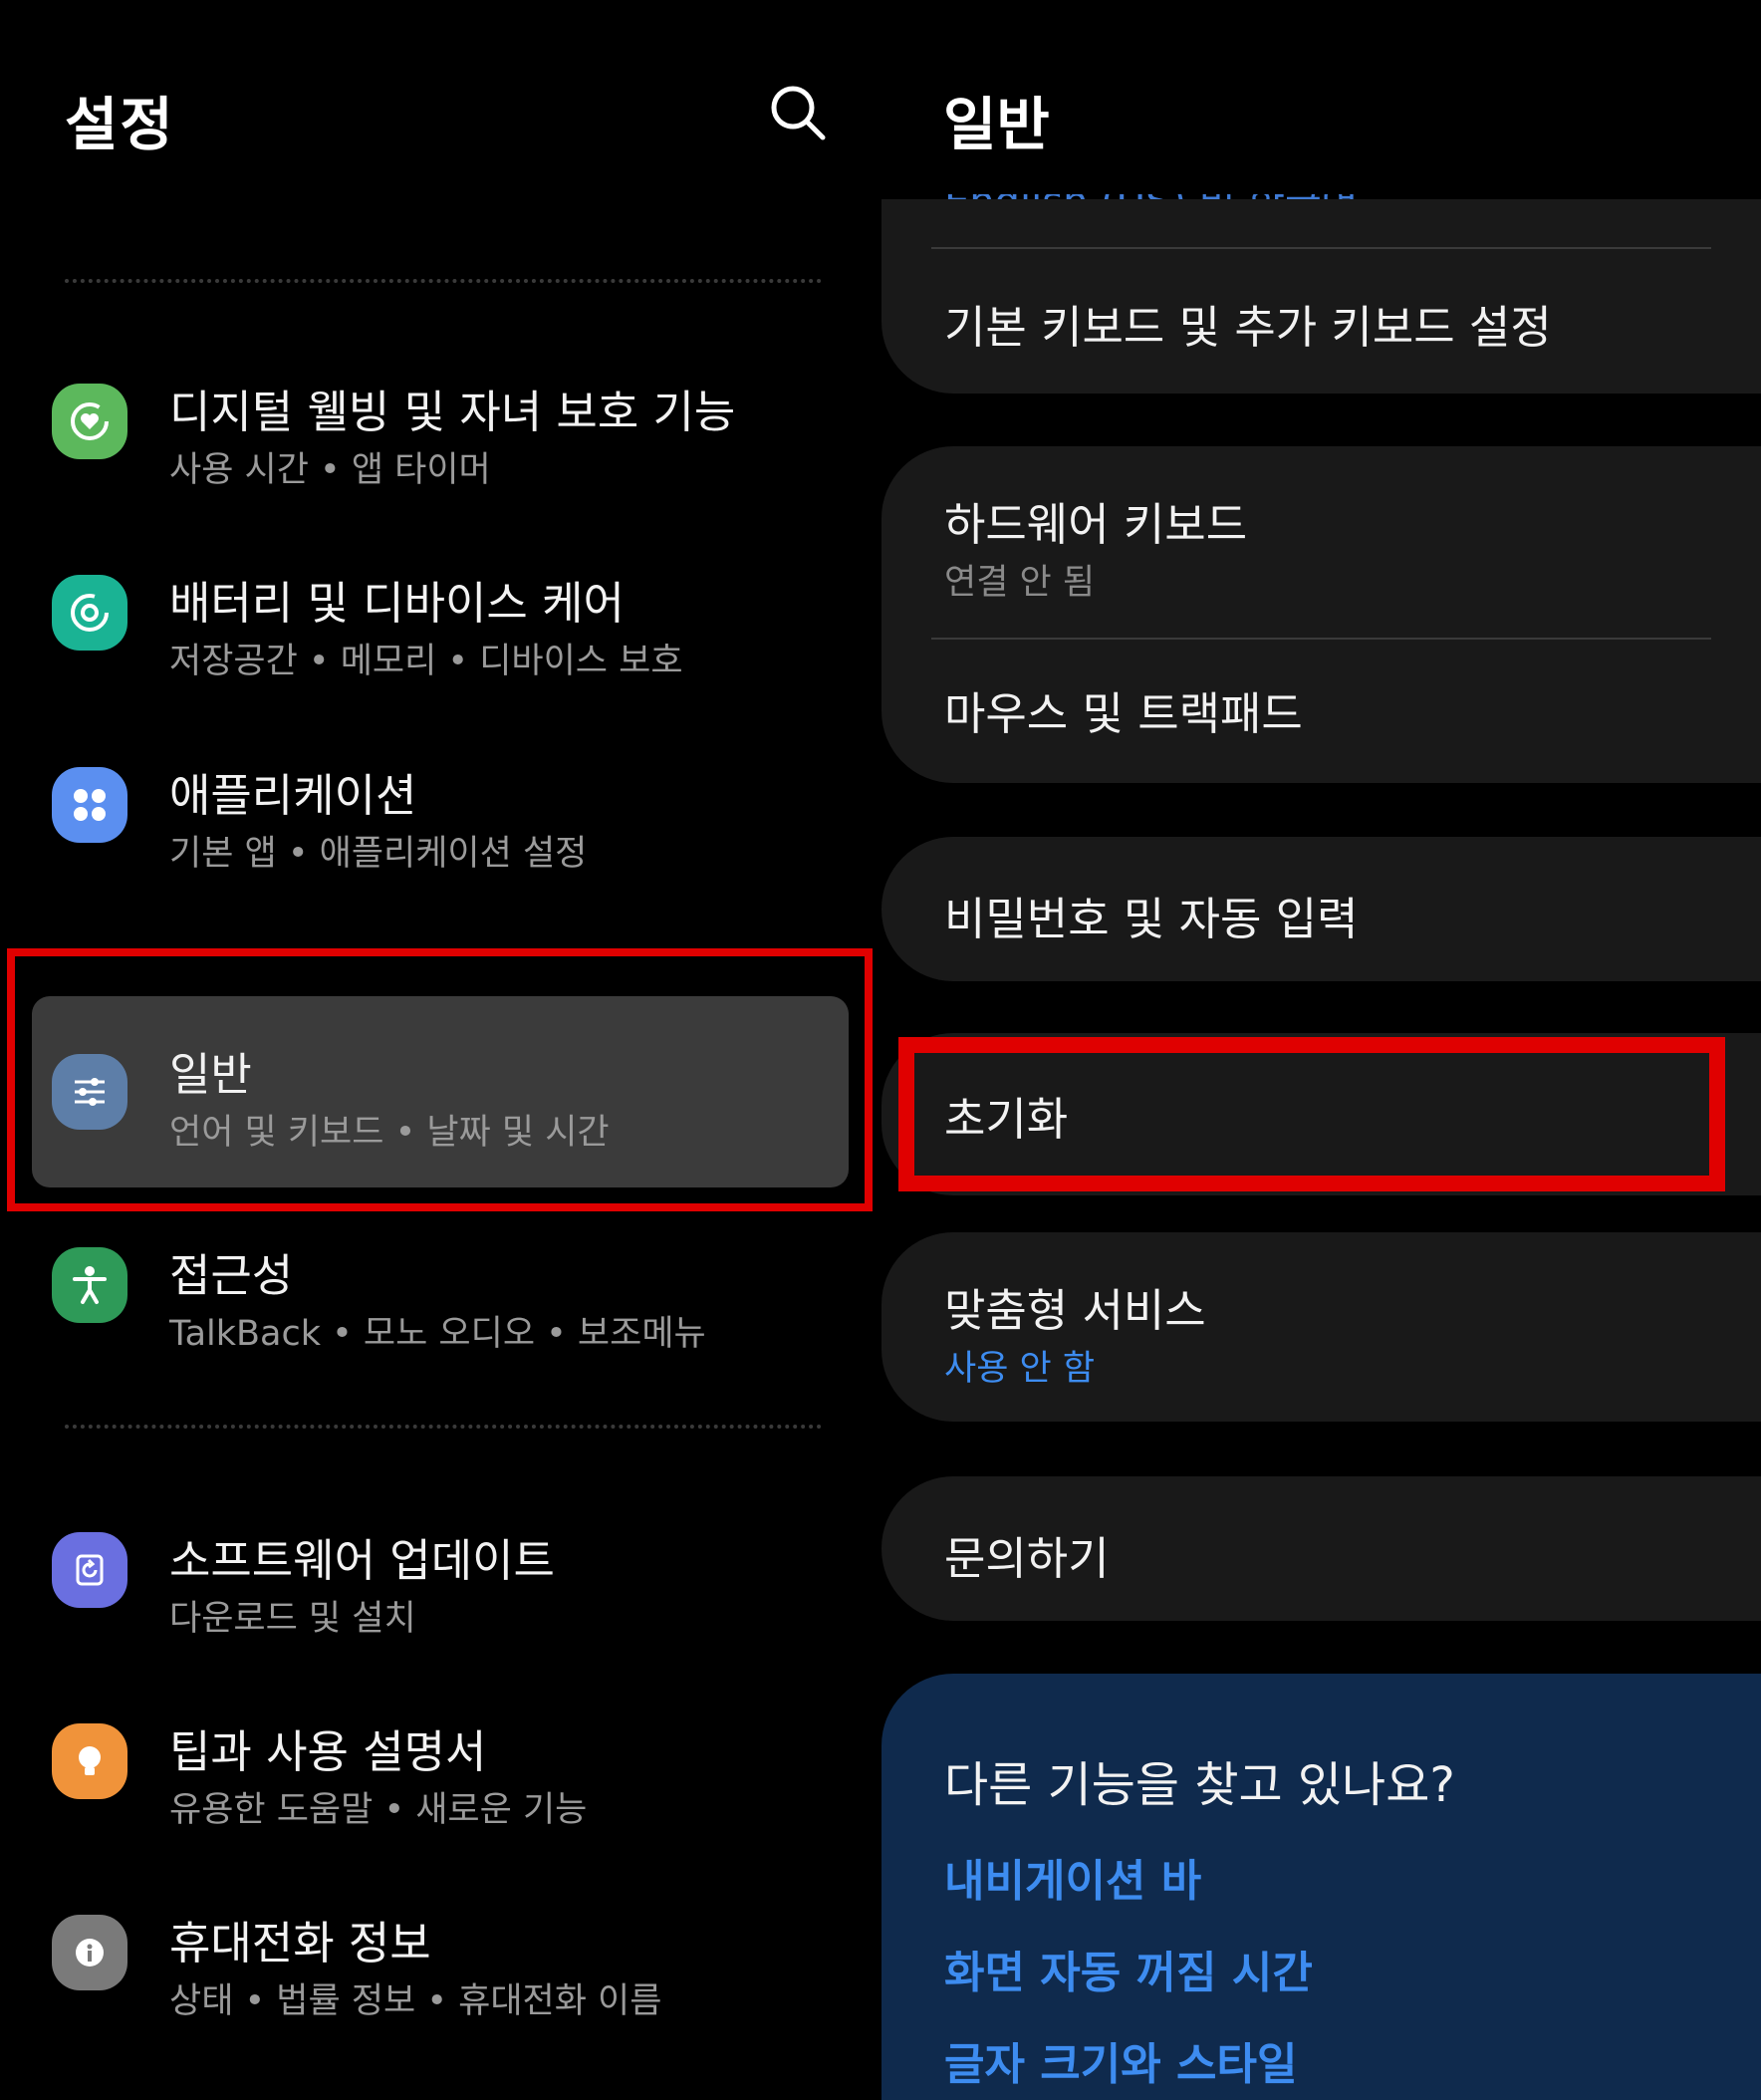 This screenshot has width=1761, height=2100. Describe the element at coordinates (397, 603) in the screenshot. I see `settings-item-title: 배터리 및 디바이스 케어` at that location.